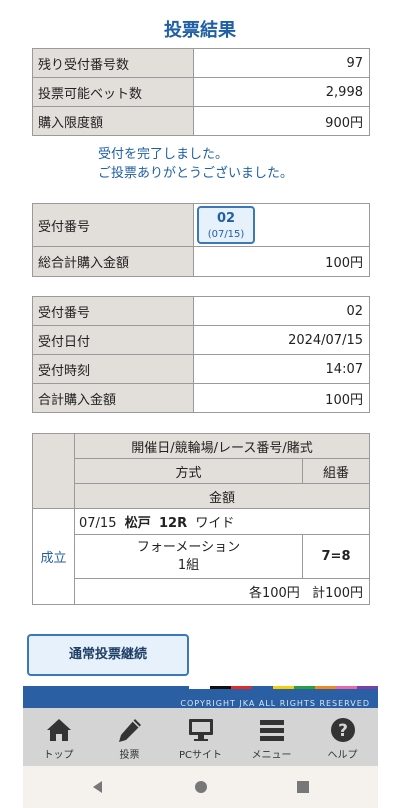  I want to click on table-row: 金額, so click(201, 496).